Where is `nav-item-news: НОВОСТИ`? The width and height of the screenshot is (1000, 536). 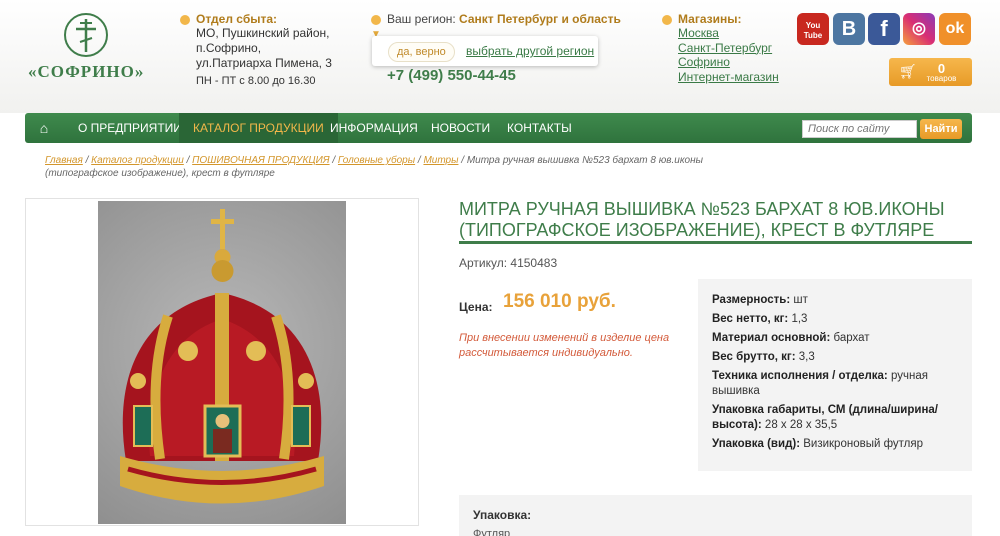
nav-item-news: НОВОСТИ is located at coordinates (460, 128).